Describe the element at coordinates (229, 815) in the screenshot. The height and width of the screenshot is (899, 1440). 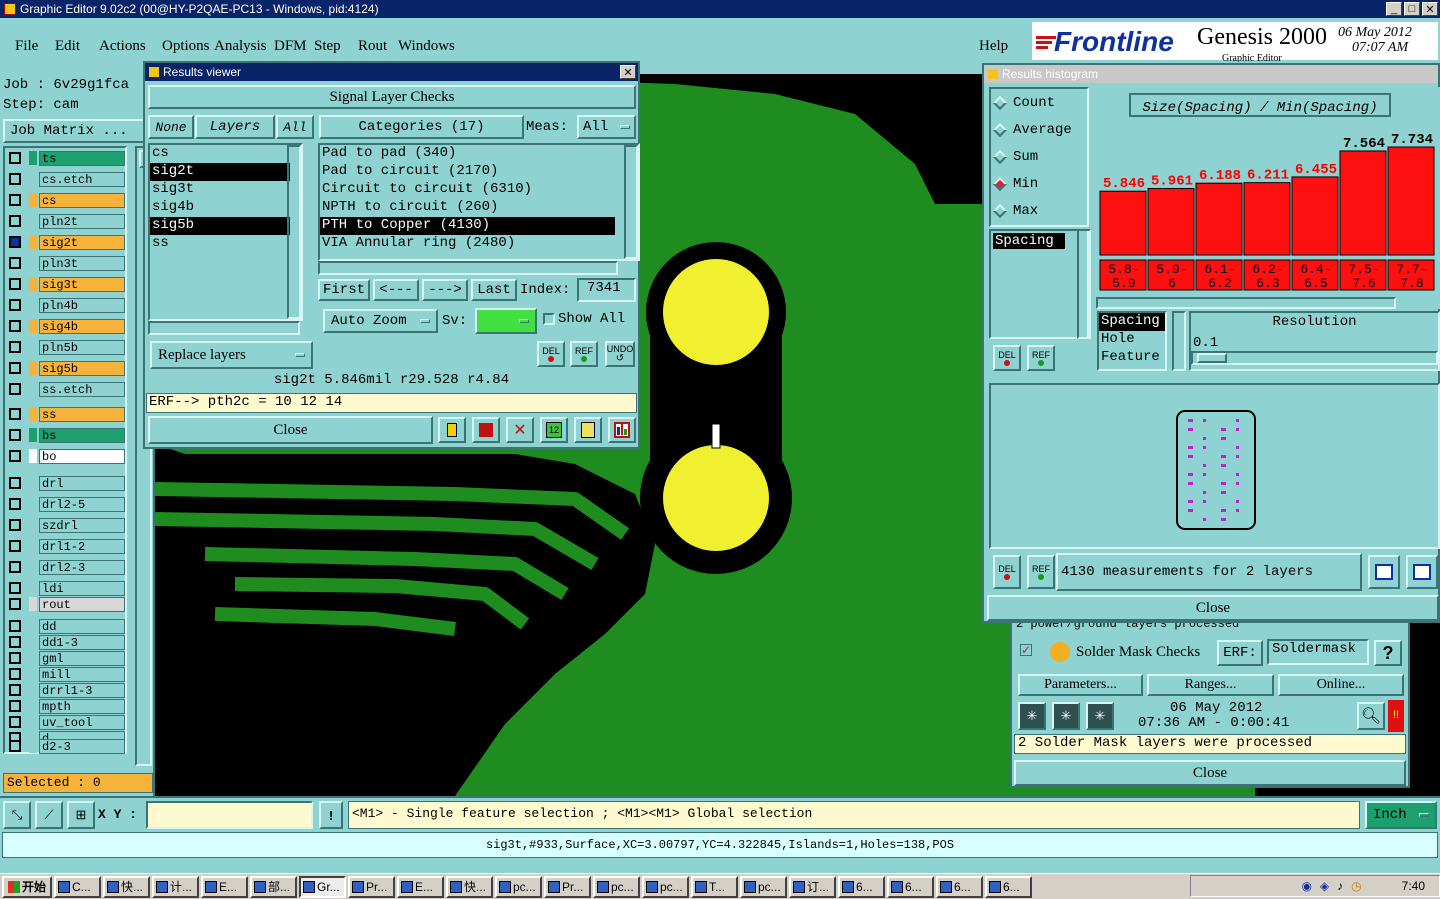
I see `xy-input` at that location.